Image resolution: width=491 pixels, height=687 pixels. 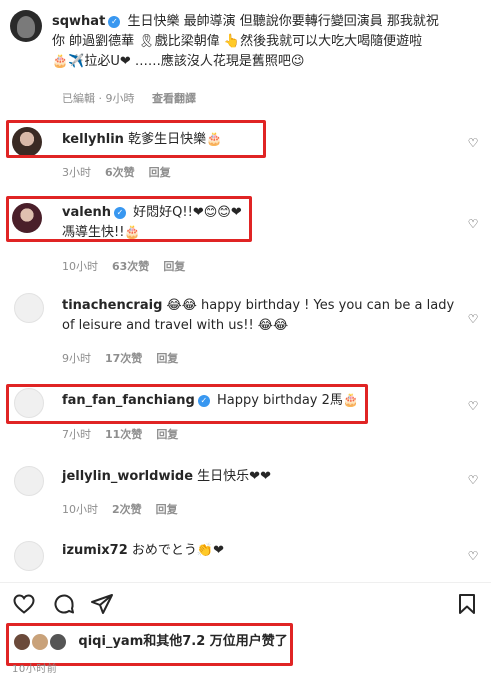 I want to click on comment-text: jellylin_worldwide 生日快乐❤❤, so click(x=166, y=477).